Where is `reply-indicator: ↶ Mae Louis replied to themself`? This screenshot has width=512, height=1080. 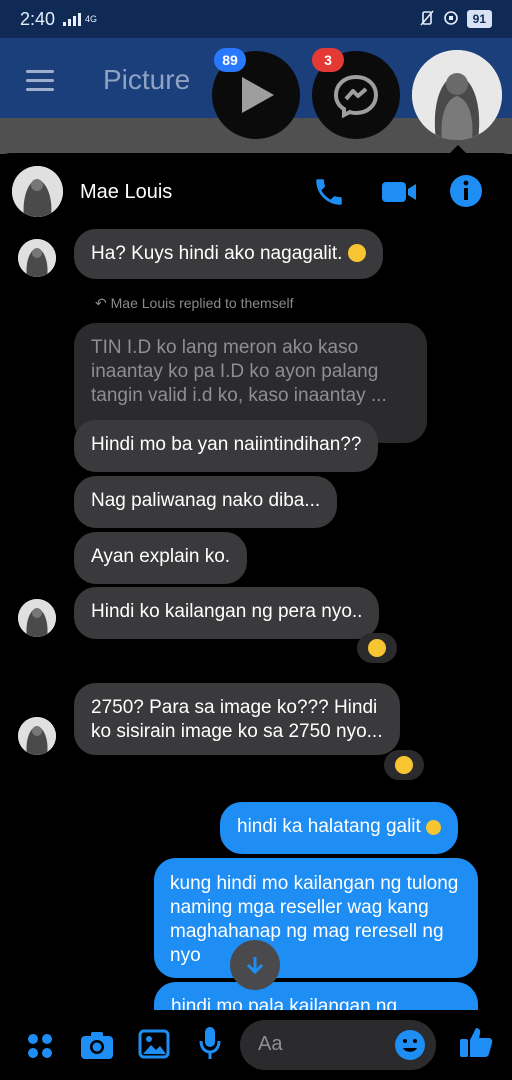 reply-indicator: ↶ Mae Louis replied to themself is located at coordinates (194, 303).